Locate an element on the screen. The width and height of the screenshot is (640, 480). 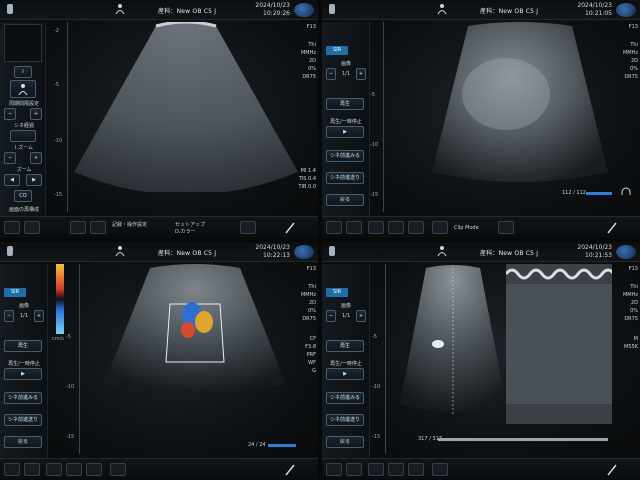
bottom-toolbar: Clip Mode is located at coordinates (481, 227).